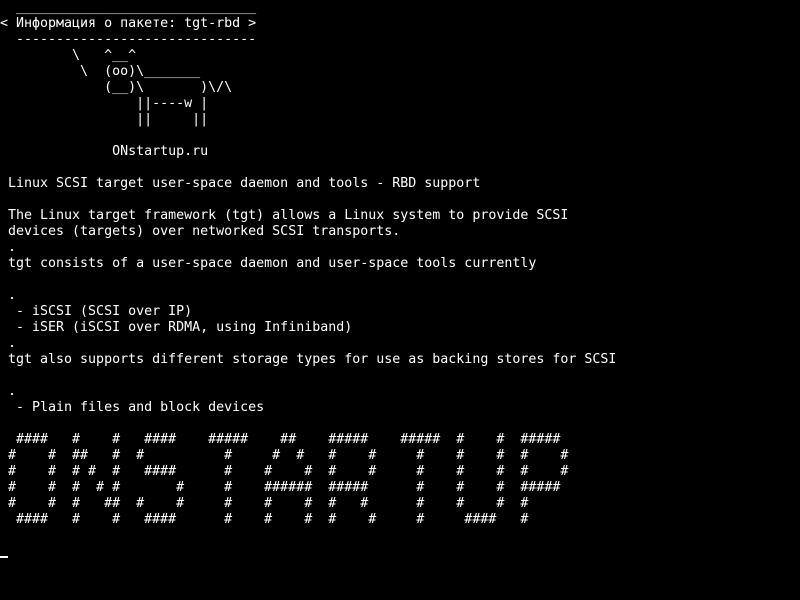 This screenshot has height=600, width=800. Describe the element at coordinates (108, 103) in the screenshot. I see `cow-art-line: ||----w |` at that location.